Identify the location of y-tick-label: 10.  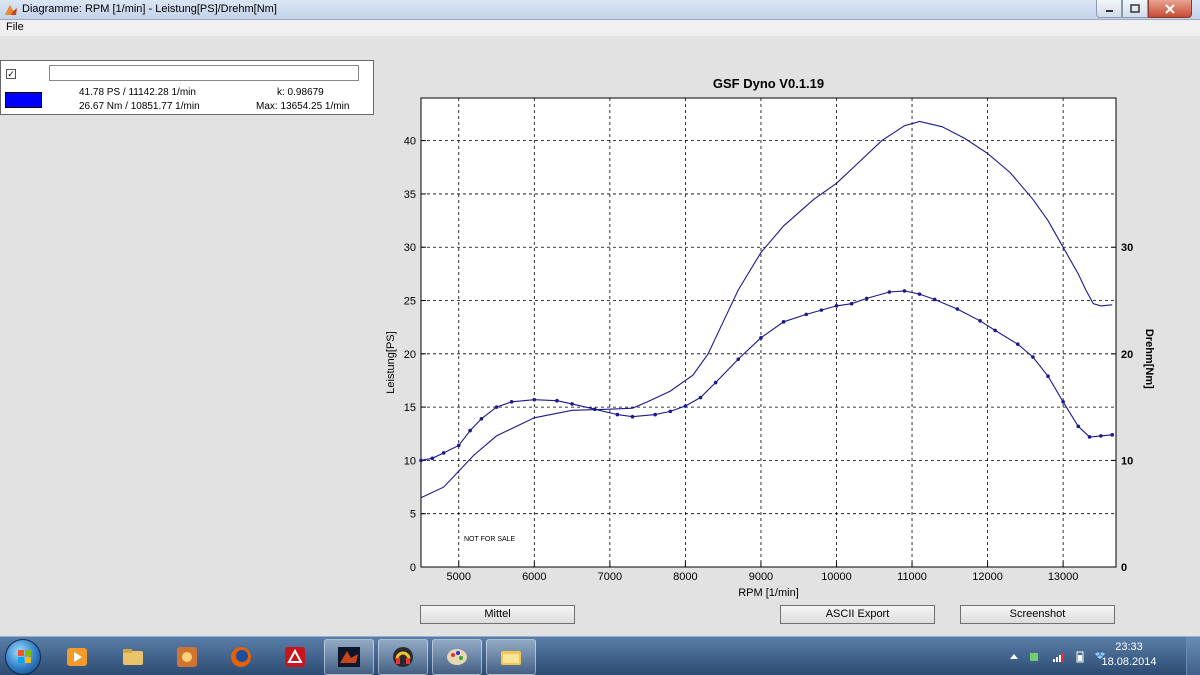
(410, 461).